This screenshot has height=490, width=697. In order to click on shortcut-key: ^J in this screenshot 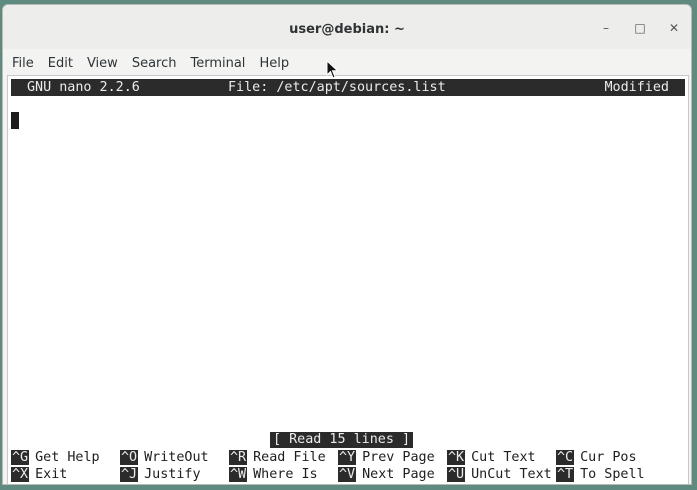, I will do `click(129, 474)`.